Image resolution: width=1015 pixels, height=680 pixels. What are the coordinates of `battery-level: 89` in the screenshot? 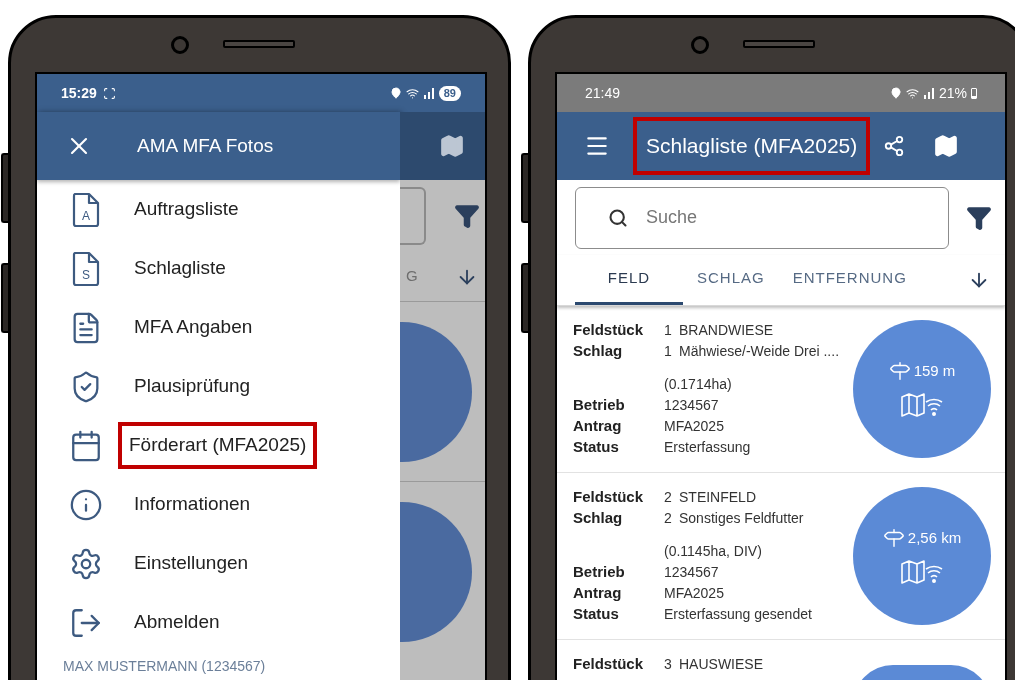 It's located at (449, 93).